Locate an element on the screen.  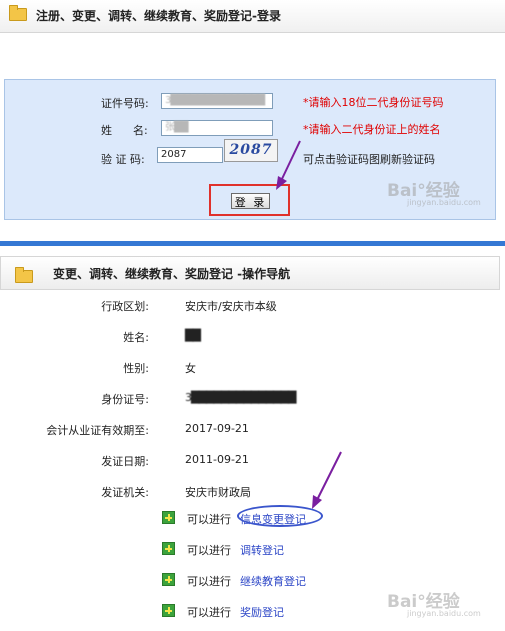
login-panel-title: 注册、变更、调转、继续教育、奖励登记-登录 is located at coordinates (158, 16).